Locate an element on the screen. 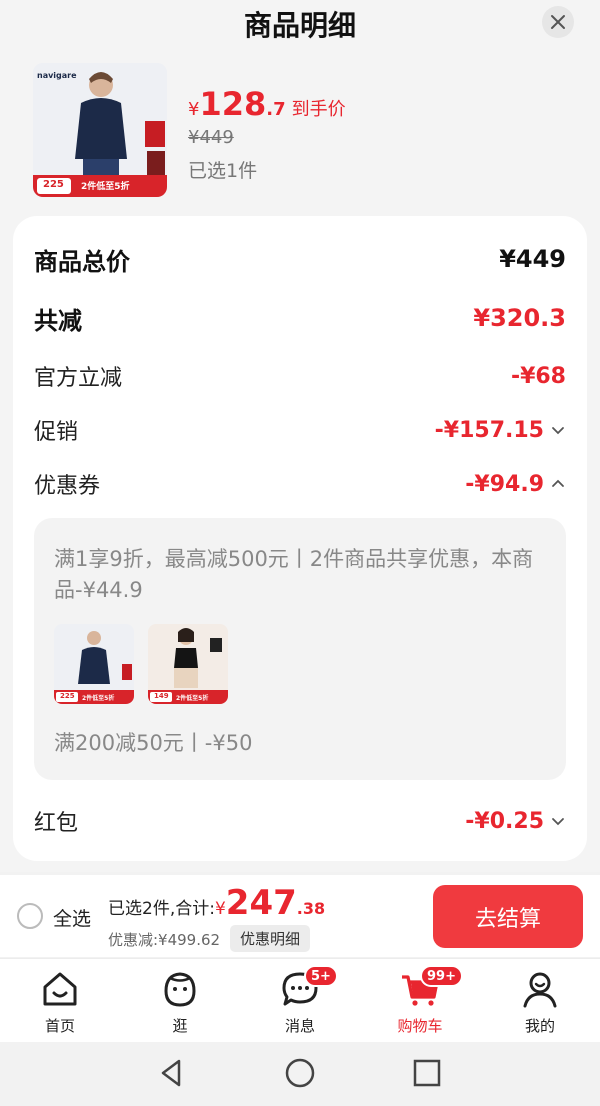 The height and width of the screenshot is (1106, 600). red-packet-label: 红包 is located at coordinates (56, 823).